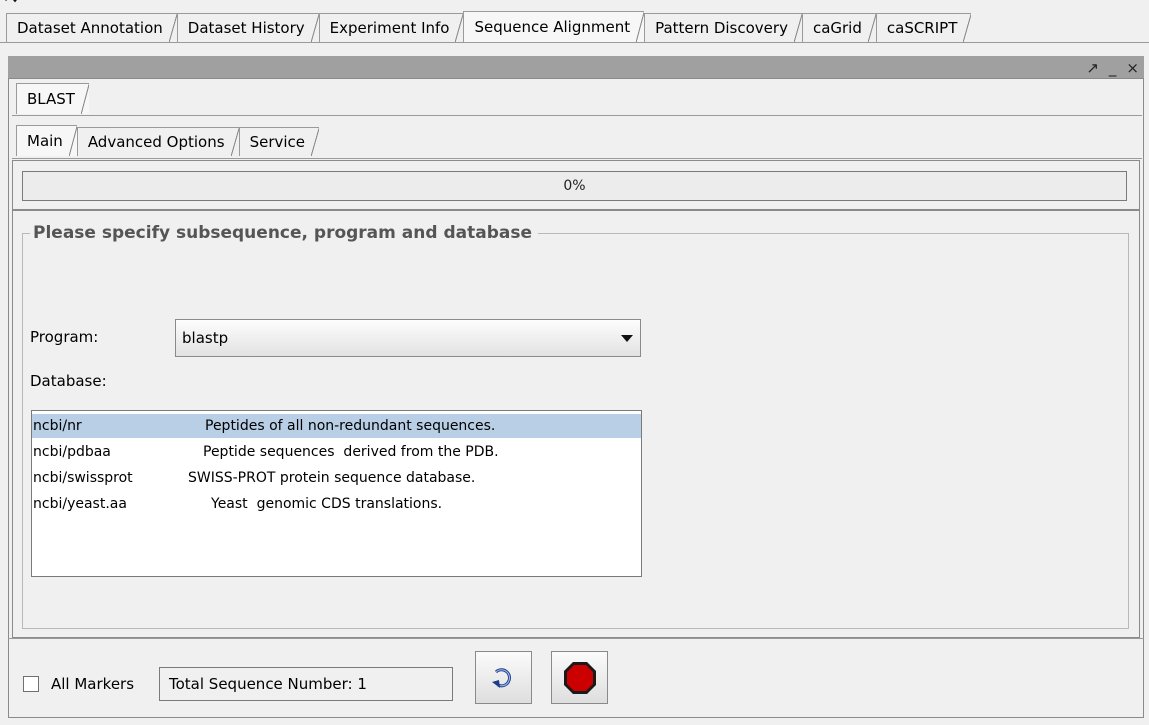  I want to click on tab-blast: BLAST, so click(52, 98).